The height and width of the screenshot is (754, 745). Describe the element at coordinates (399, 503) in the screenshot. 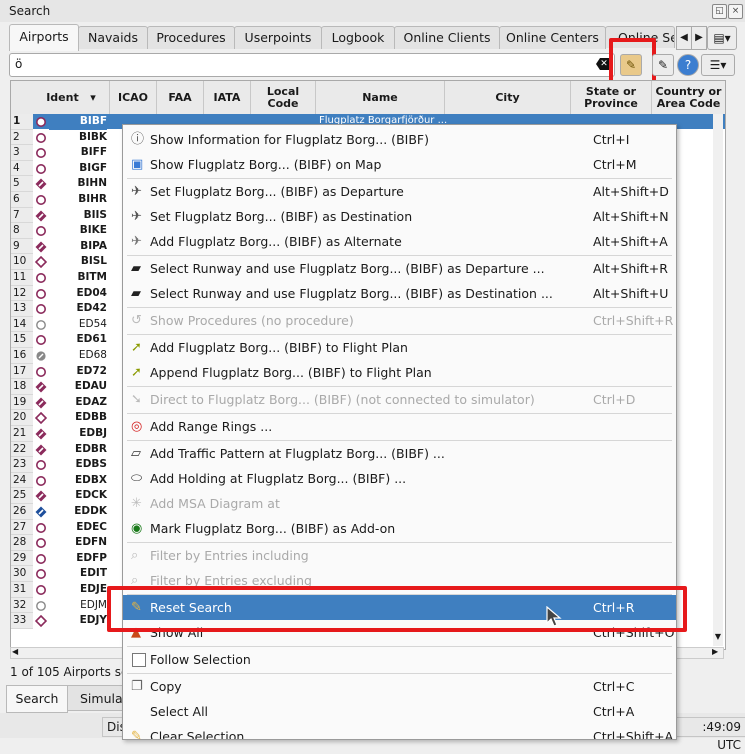

I see `menu-item-add-msa-diagram-at: ✳ Add MSA Diagram at` at that location.